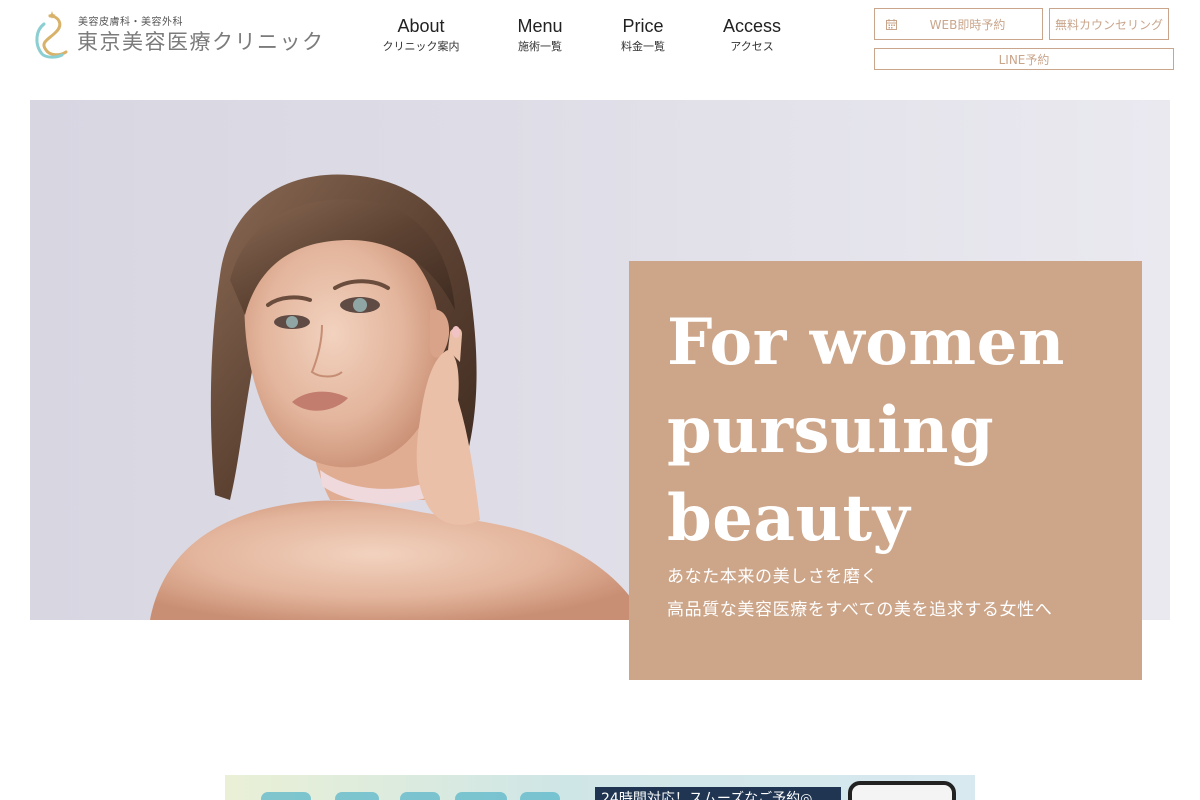  What do you see at coordinates (752, 26) in the screenshot?
I see `nav-label: Access` at bounding box center [752, 26].